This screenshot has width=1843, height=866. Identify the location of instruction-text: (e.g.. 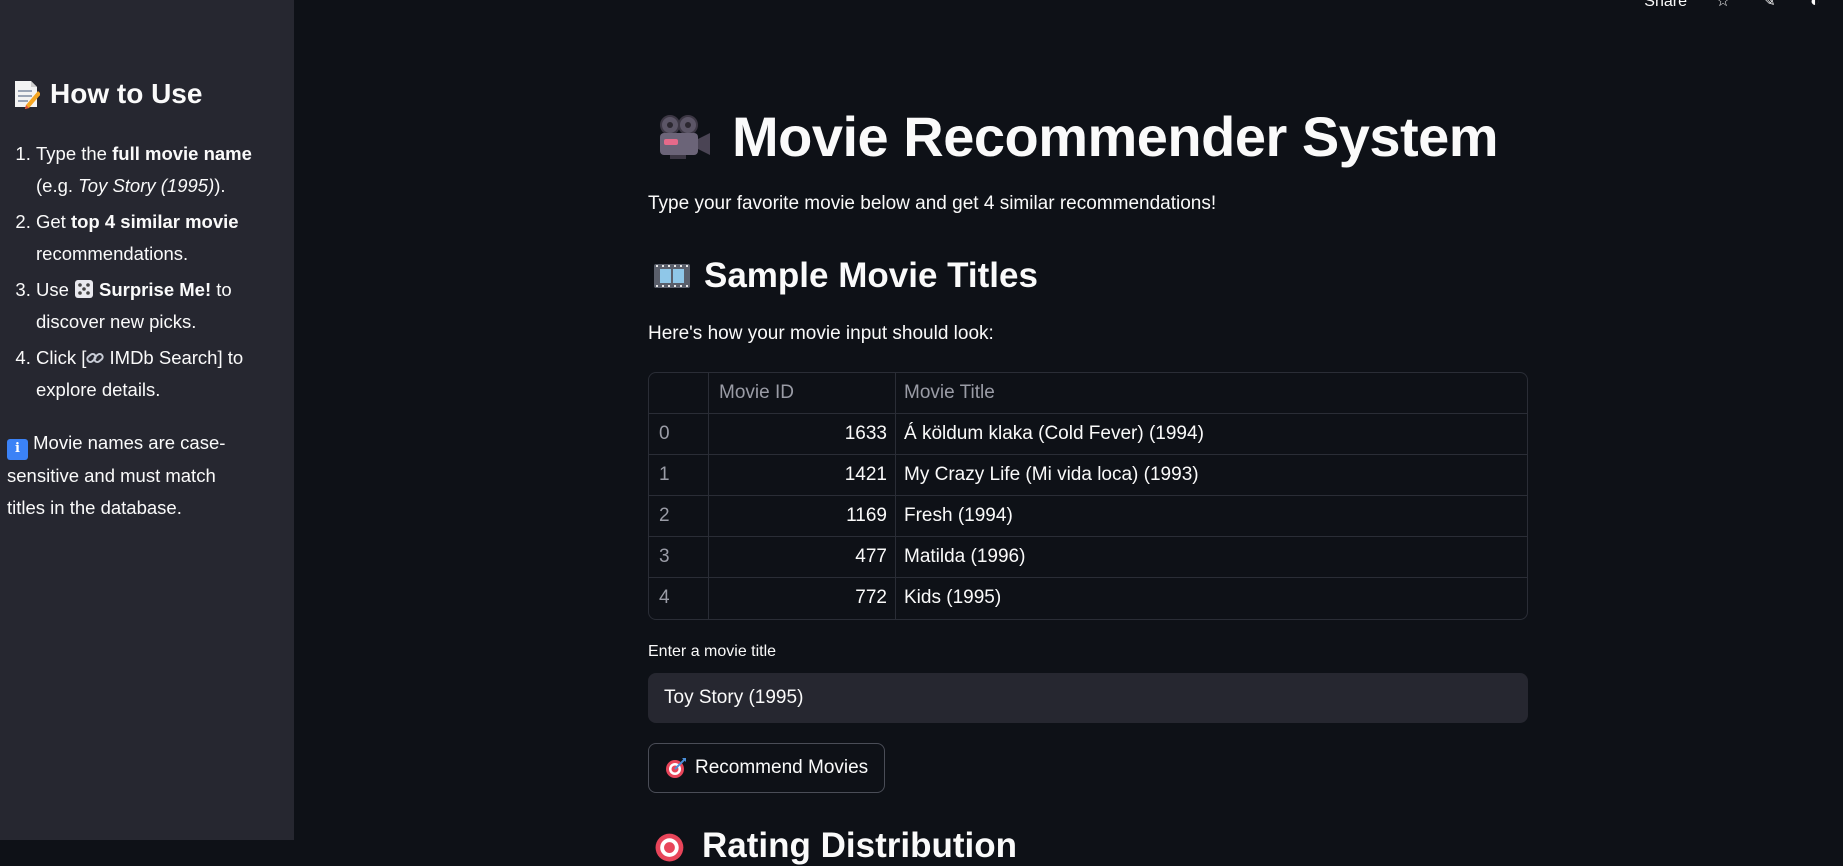
(57, 185).